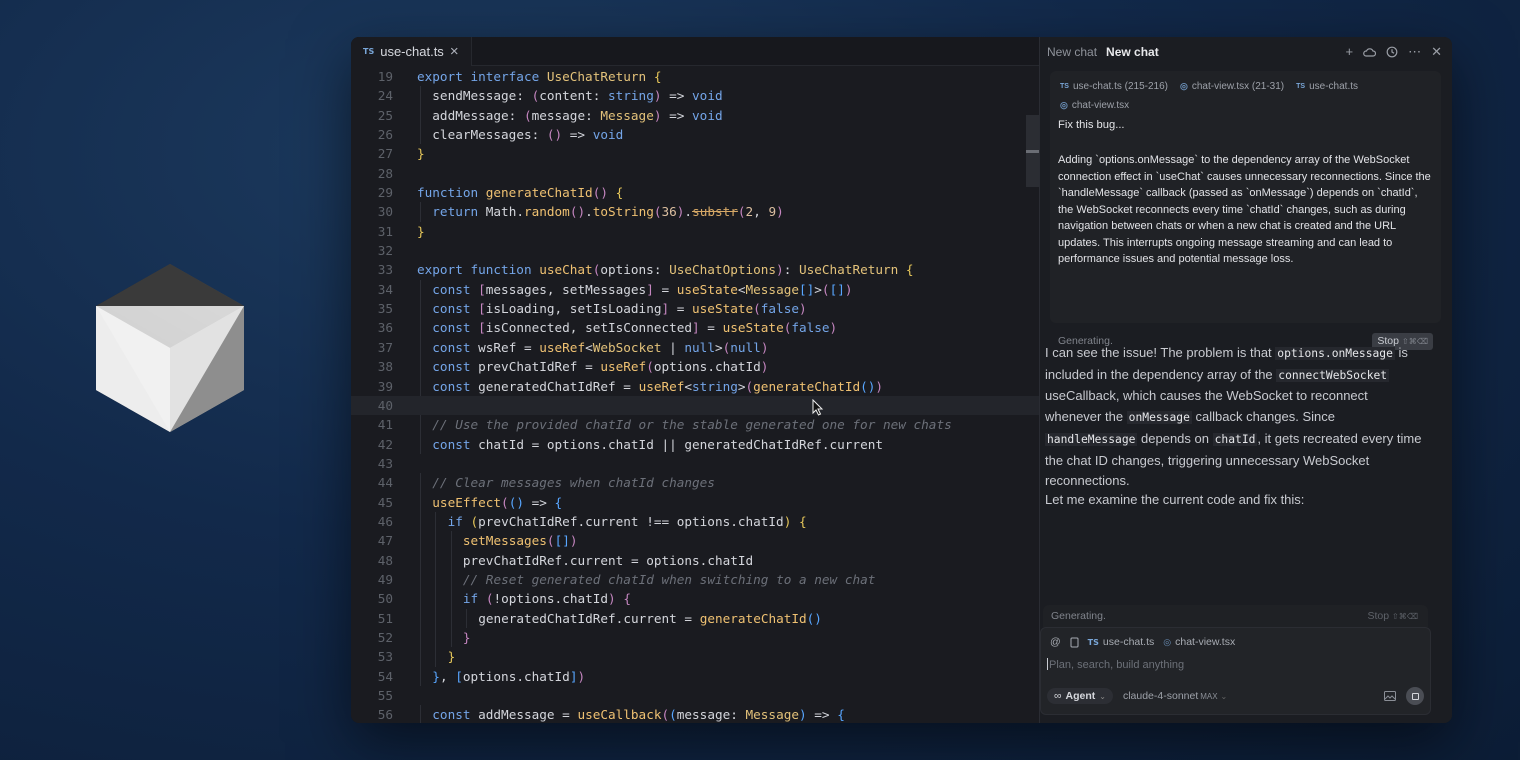 The image size is (1520, 760). What do you see at coordinates (1055, 642) in the screenshot?
I see `mention-icon: @` at bounding box center [1055, 642].